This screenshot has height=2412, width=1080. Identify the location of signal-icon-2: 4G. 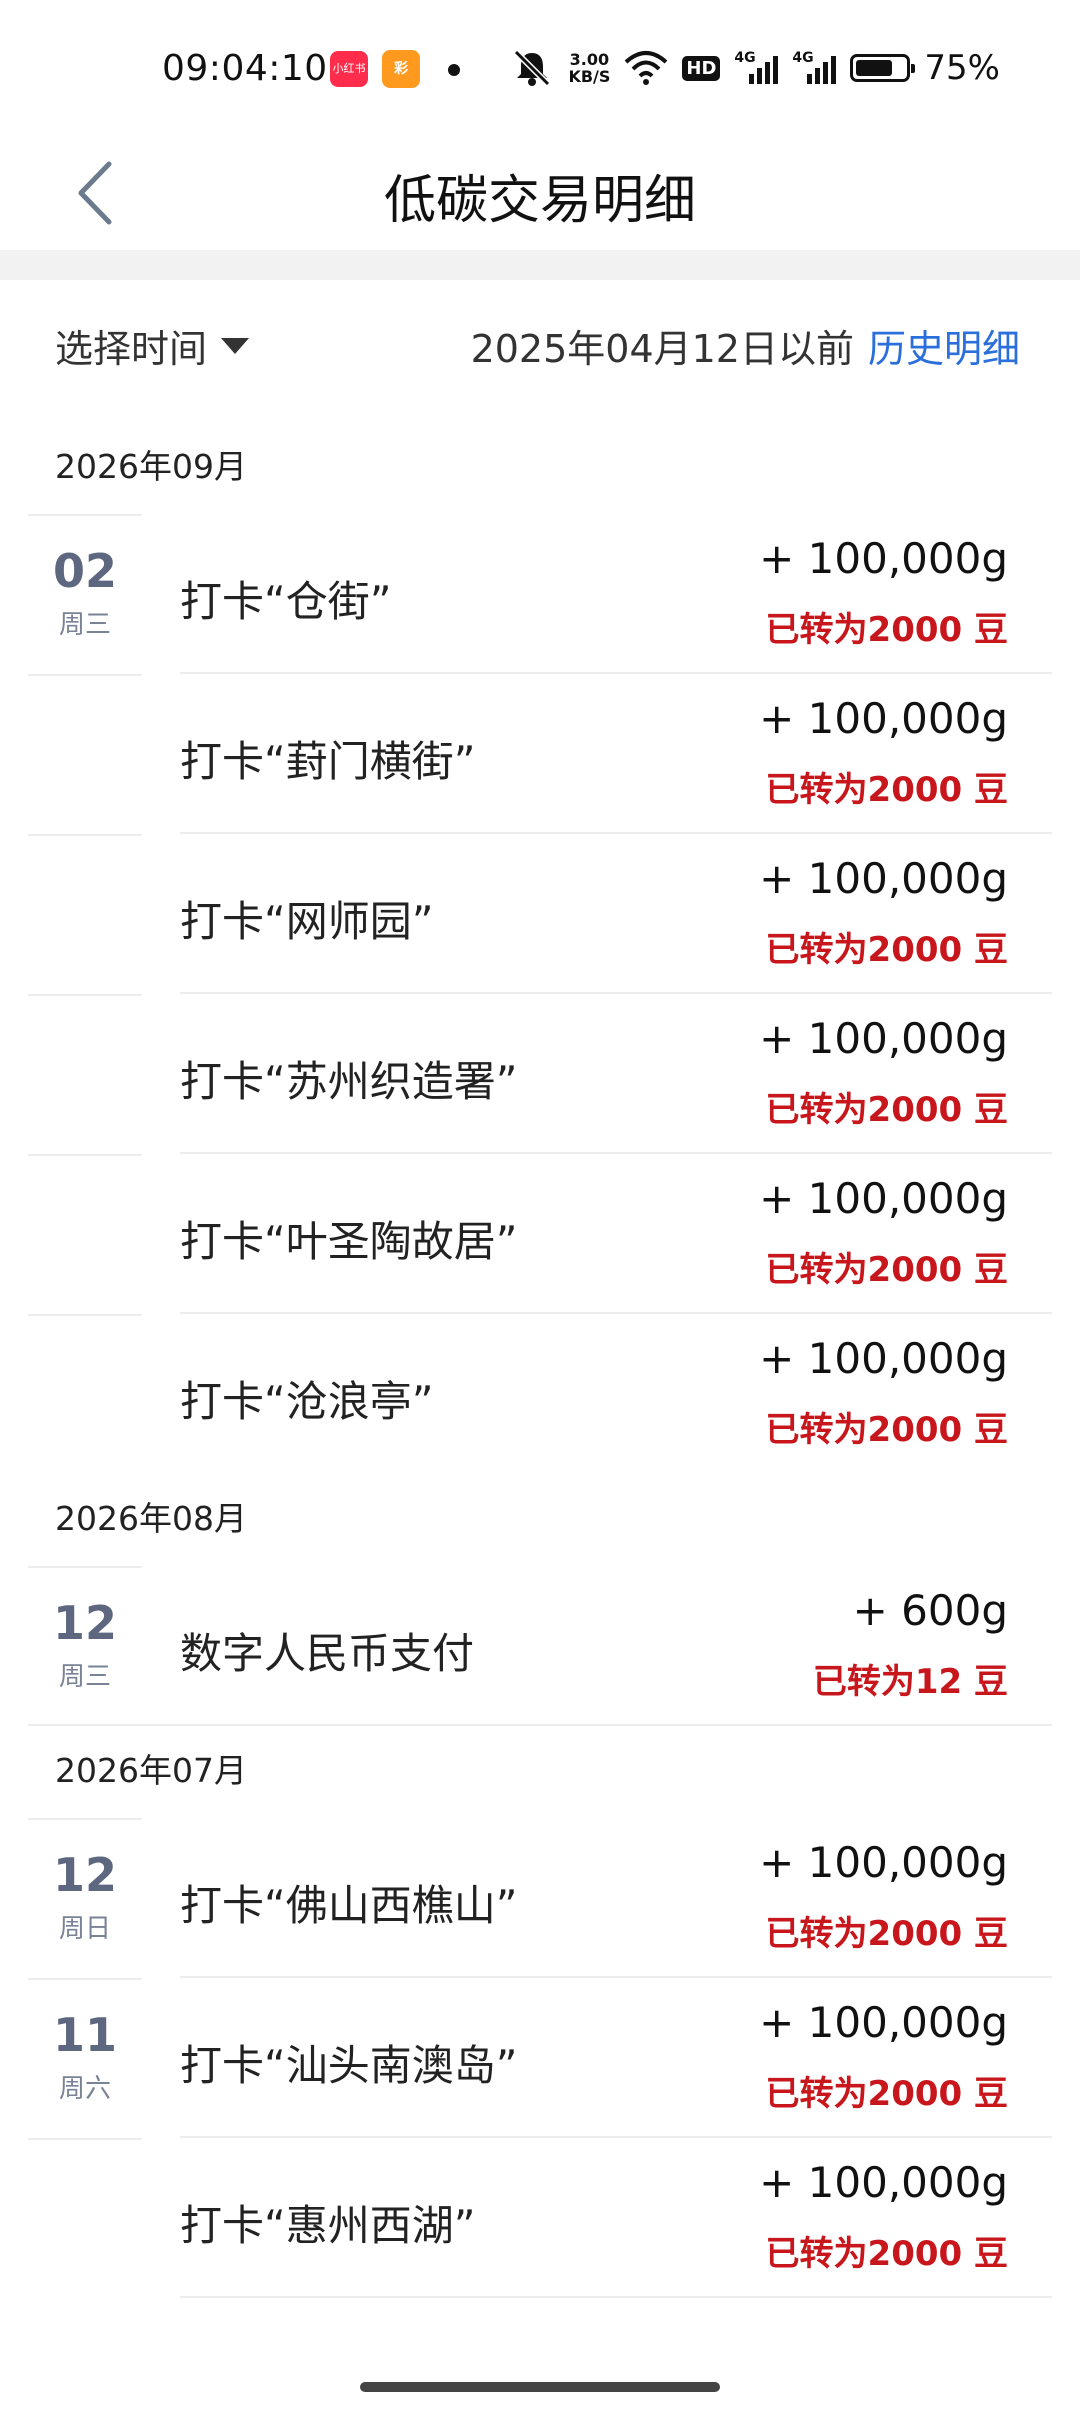
(814, 68).